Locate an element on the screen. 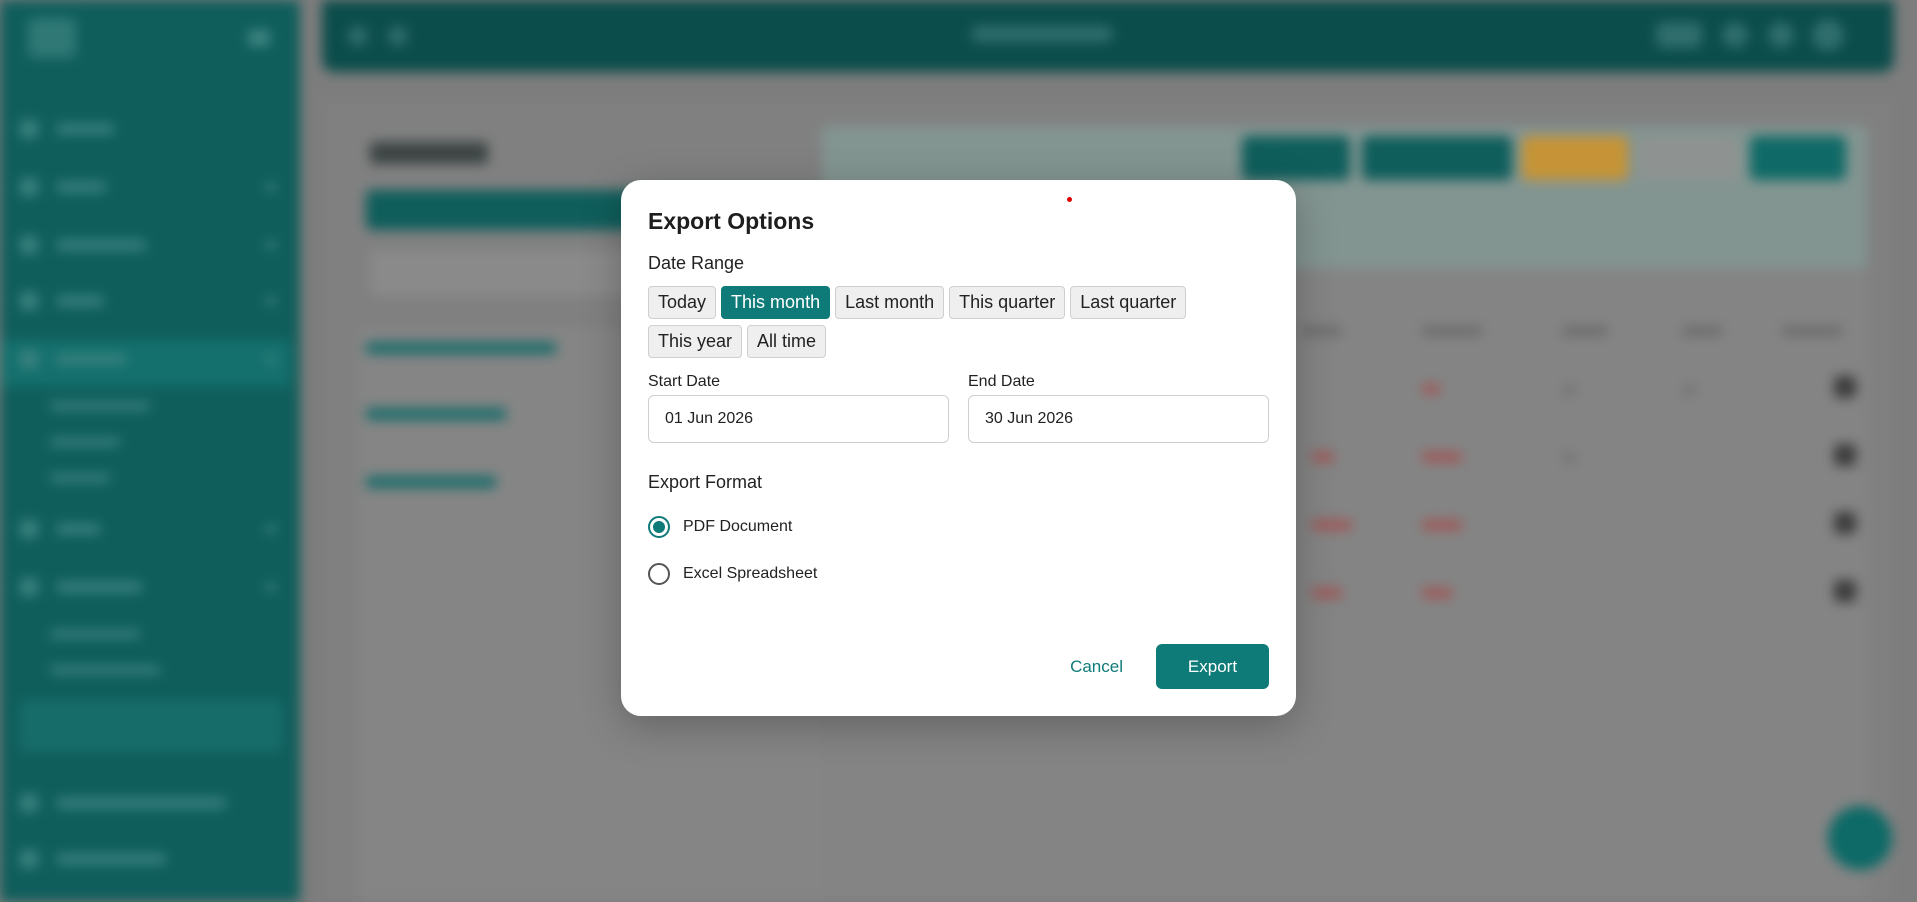 The image size is (1917, 902). preset-this-year: This year is located at coordinates (695, 341).